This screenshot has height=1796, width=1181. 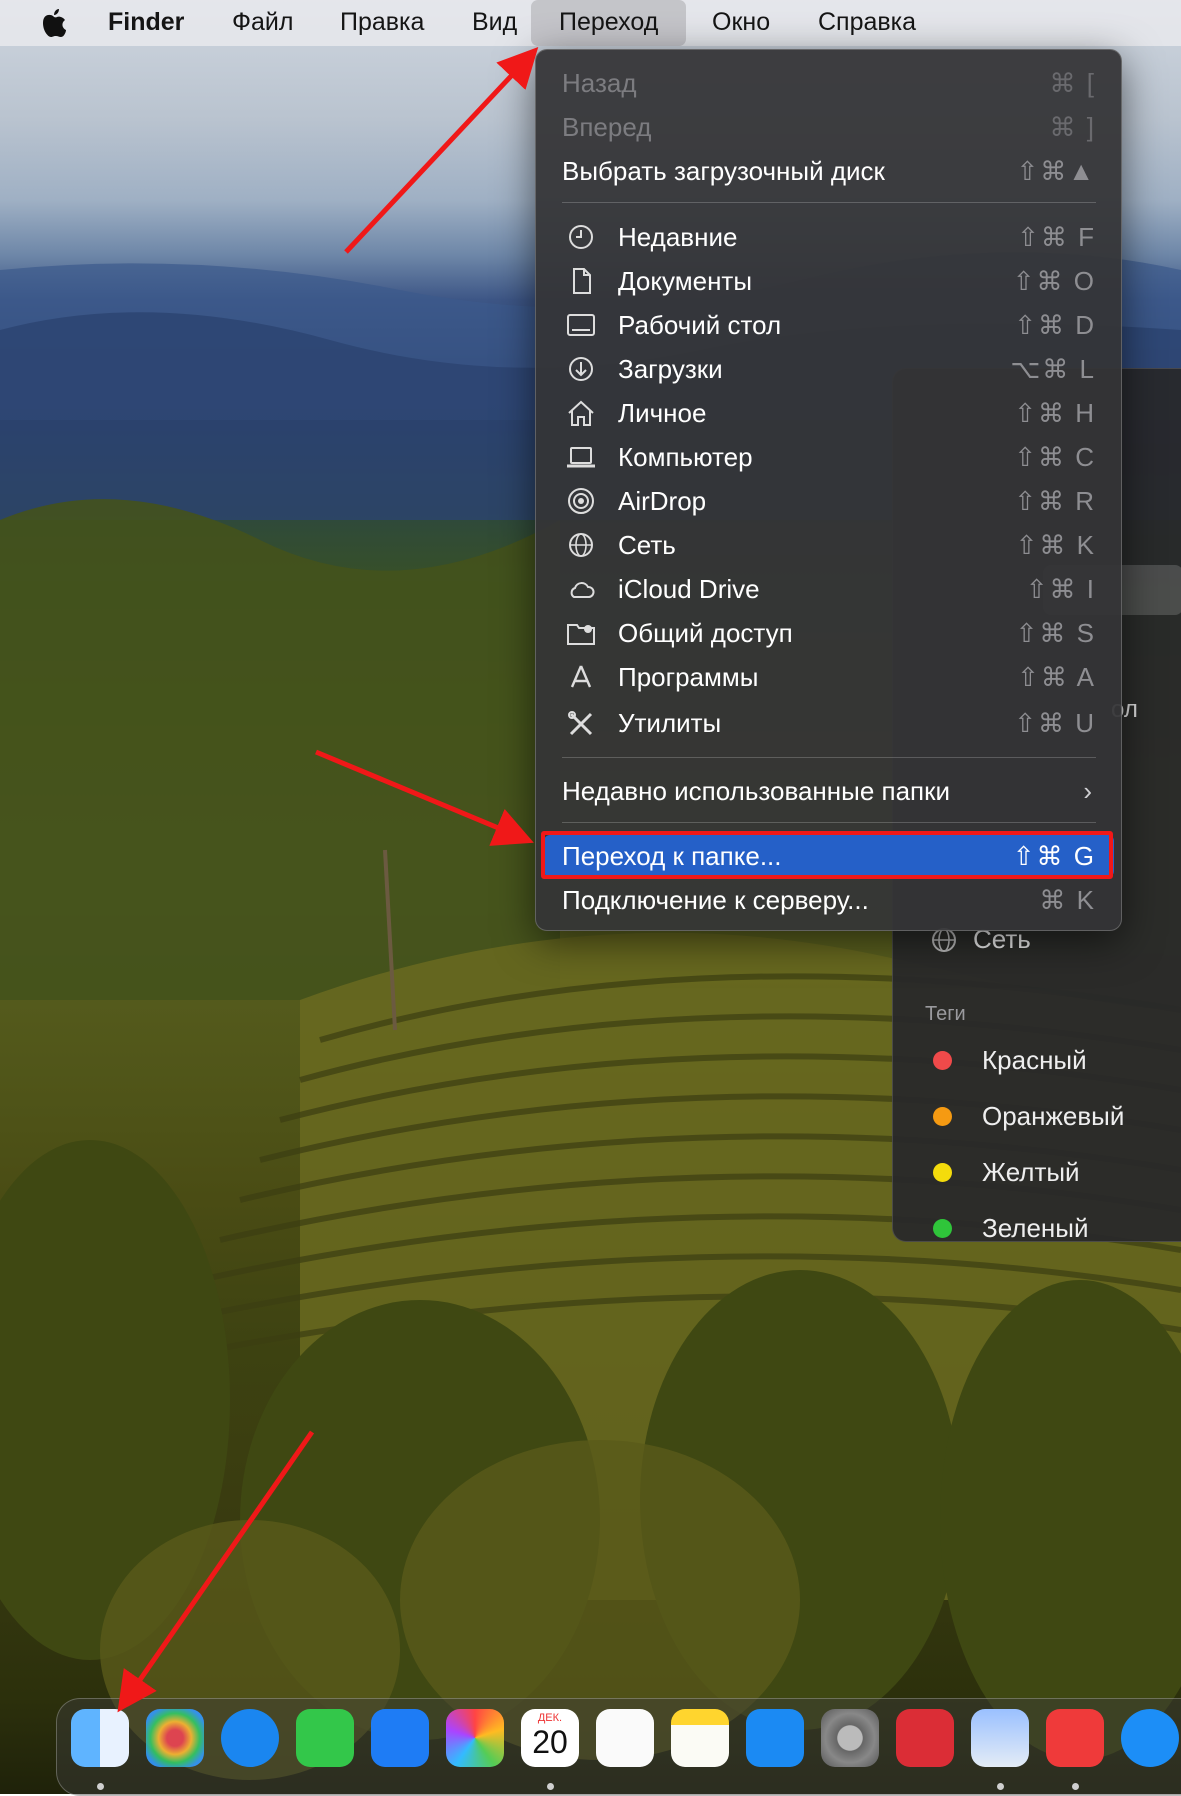 I want to click on menu-item-label: Документы, so click(x=685, y=281).